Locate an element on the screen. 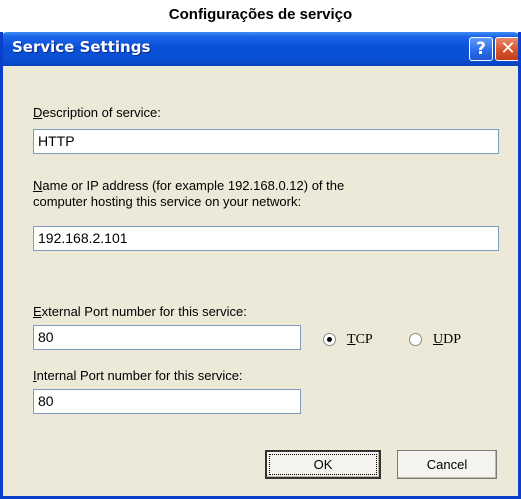 The height and width of the screenshot is (499, 521). close-icon: ✕ is located at coordinates (508, 48).